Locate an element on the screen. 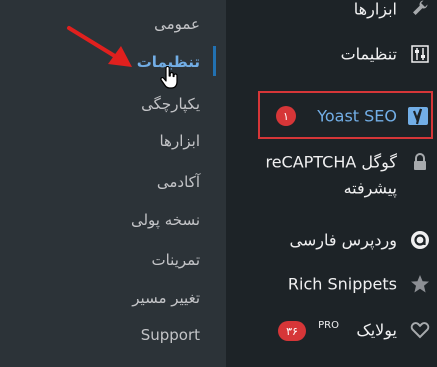 This screenshot has height=367, width=437. active-item-indicator is located at coordinates (214, 61).